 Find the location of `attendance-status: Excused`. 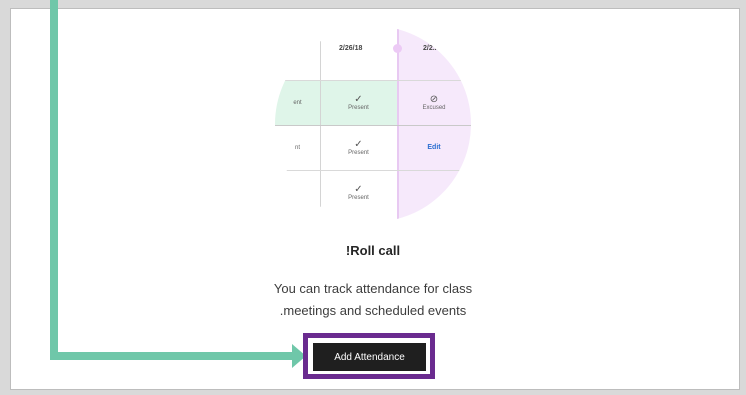

attendance-status: Excused is located at coordinates (434, 108).